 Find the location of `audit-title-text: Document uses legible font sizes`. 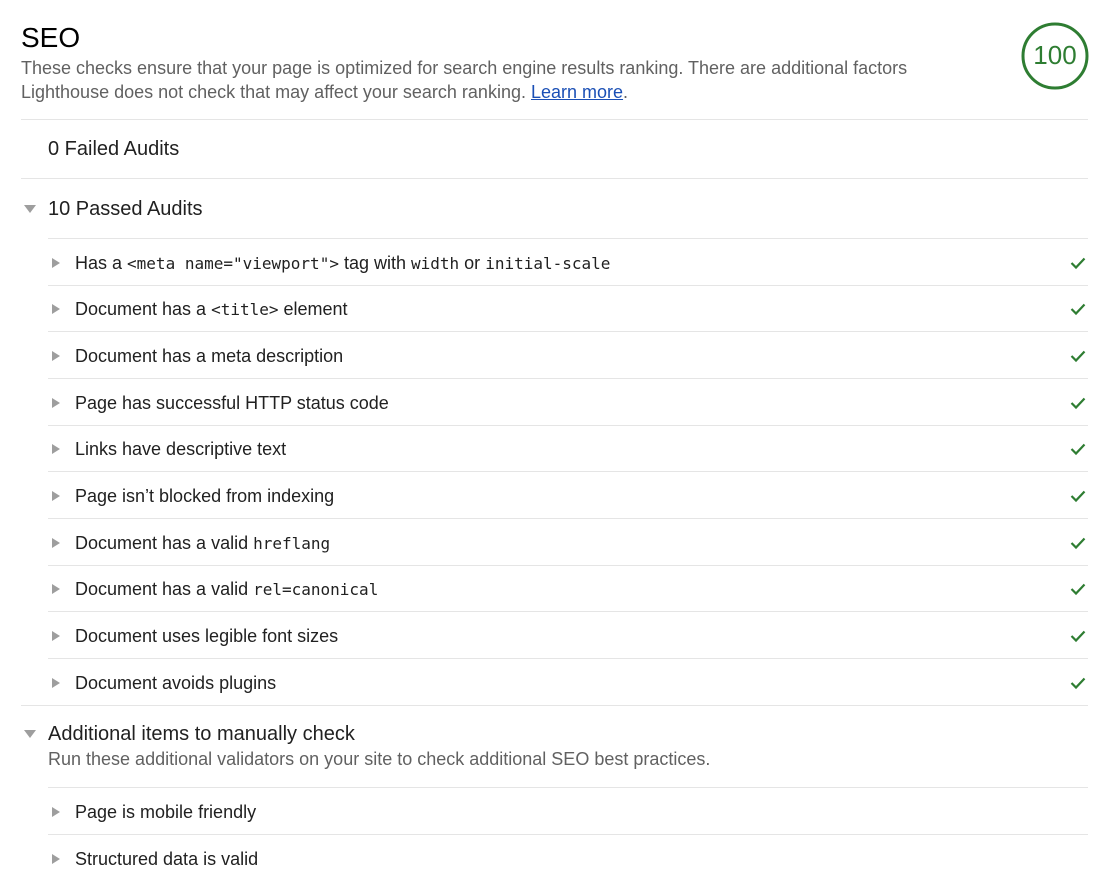

audit-title-text: Document uses legible font sizes is located at coordinates (207, 636).